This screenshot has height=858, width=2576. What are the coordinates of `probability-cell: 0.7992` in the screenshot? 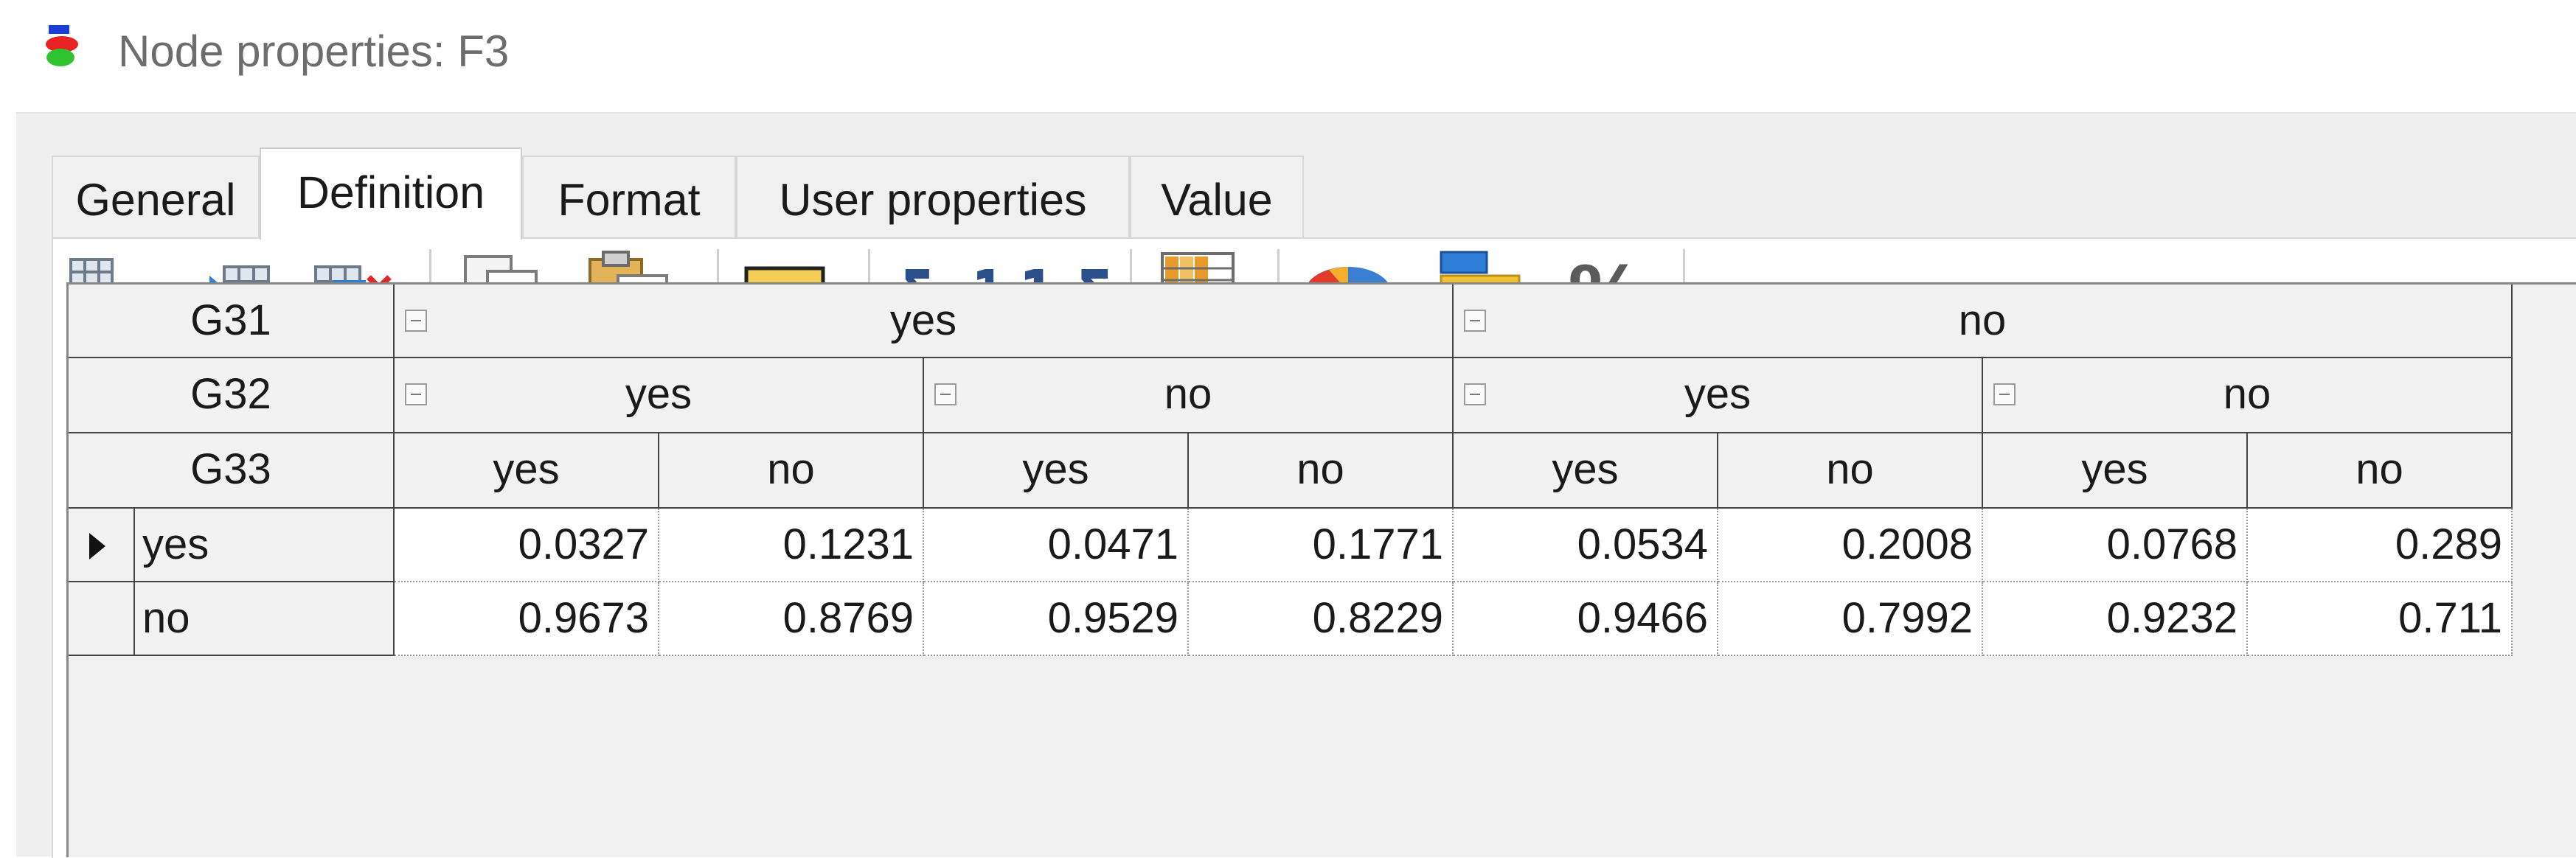 It's located at (1850, 619).